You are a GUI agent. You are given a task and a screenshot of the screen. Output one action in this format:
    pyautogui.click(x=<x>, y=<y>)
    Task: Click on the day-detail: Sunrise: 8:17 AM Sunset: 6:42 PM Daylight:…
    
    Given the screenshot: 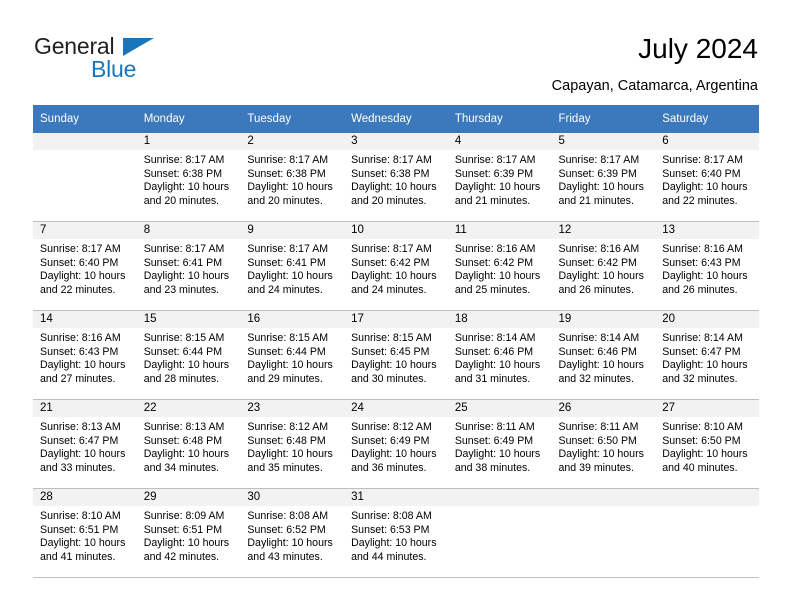 What is the action you would take?
    pyautogui.click(x=396, y=268)
    